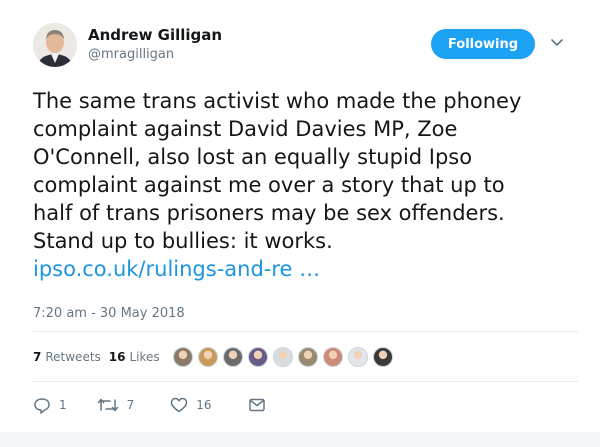 This screenshot has width=600, height=447. What do you see at coordinates (144, 357) in the screenshot?
I see `likes-label: Likes` at bounding box center [144, 357].